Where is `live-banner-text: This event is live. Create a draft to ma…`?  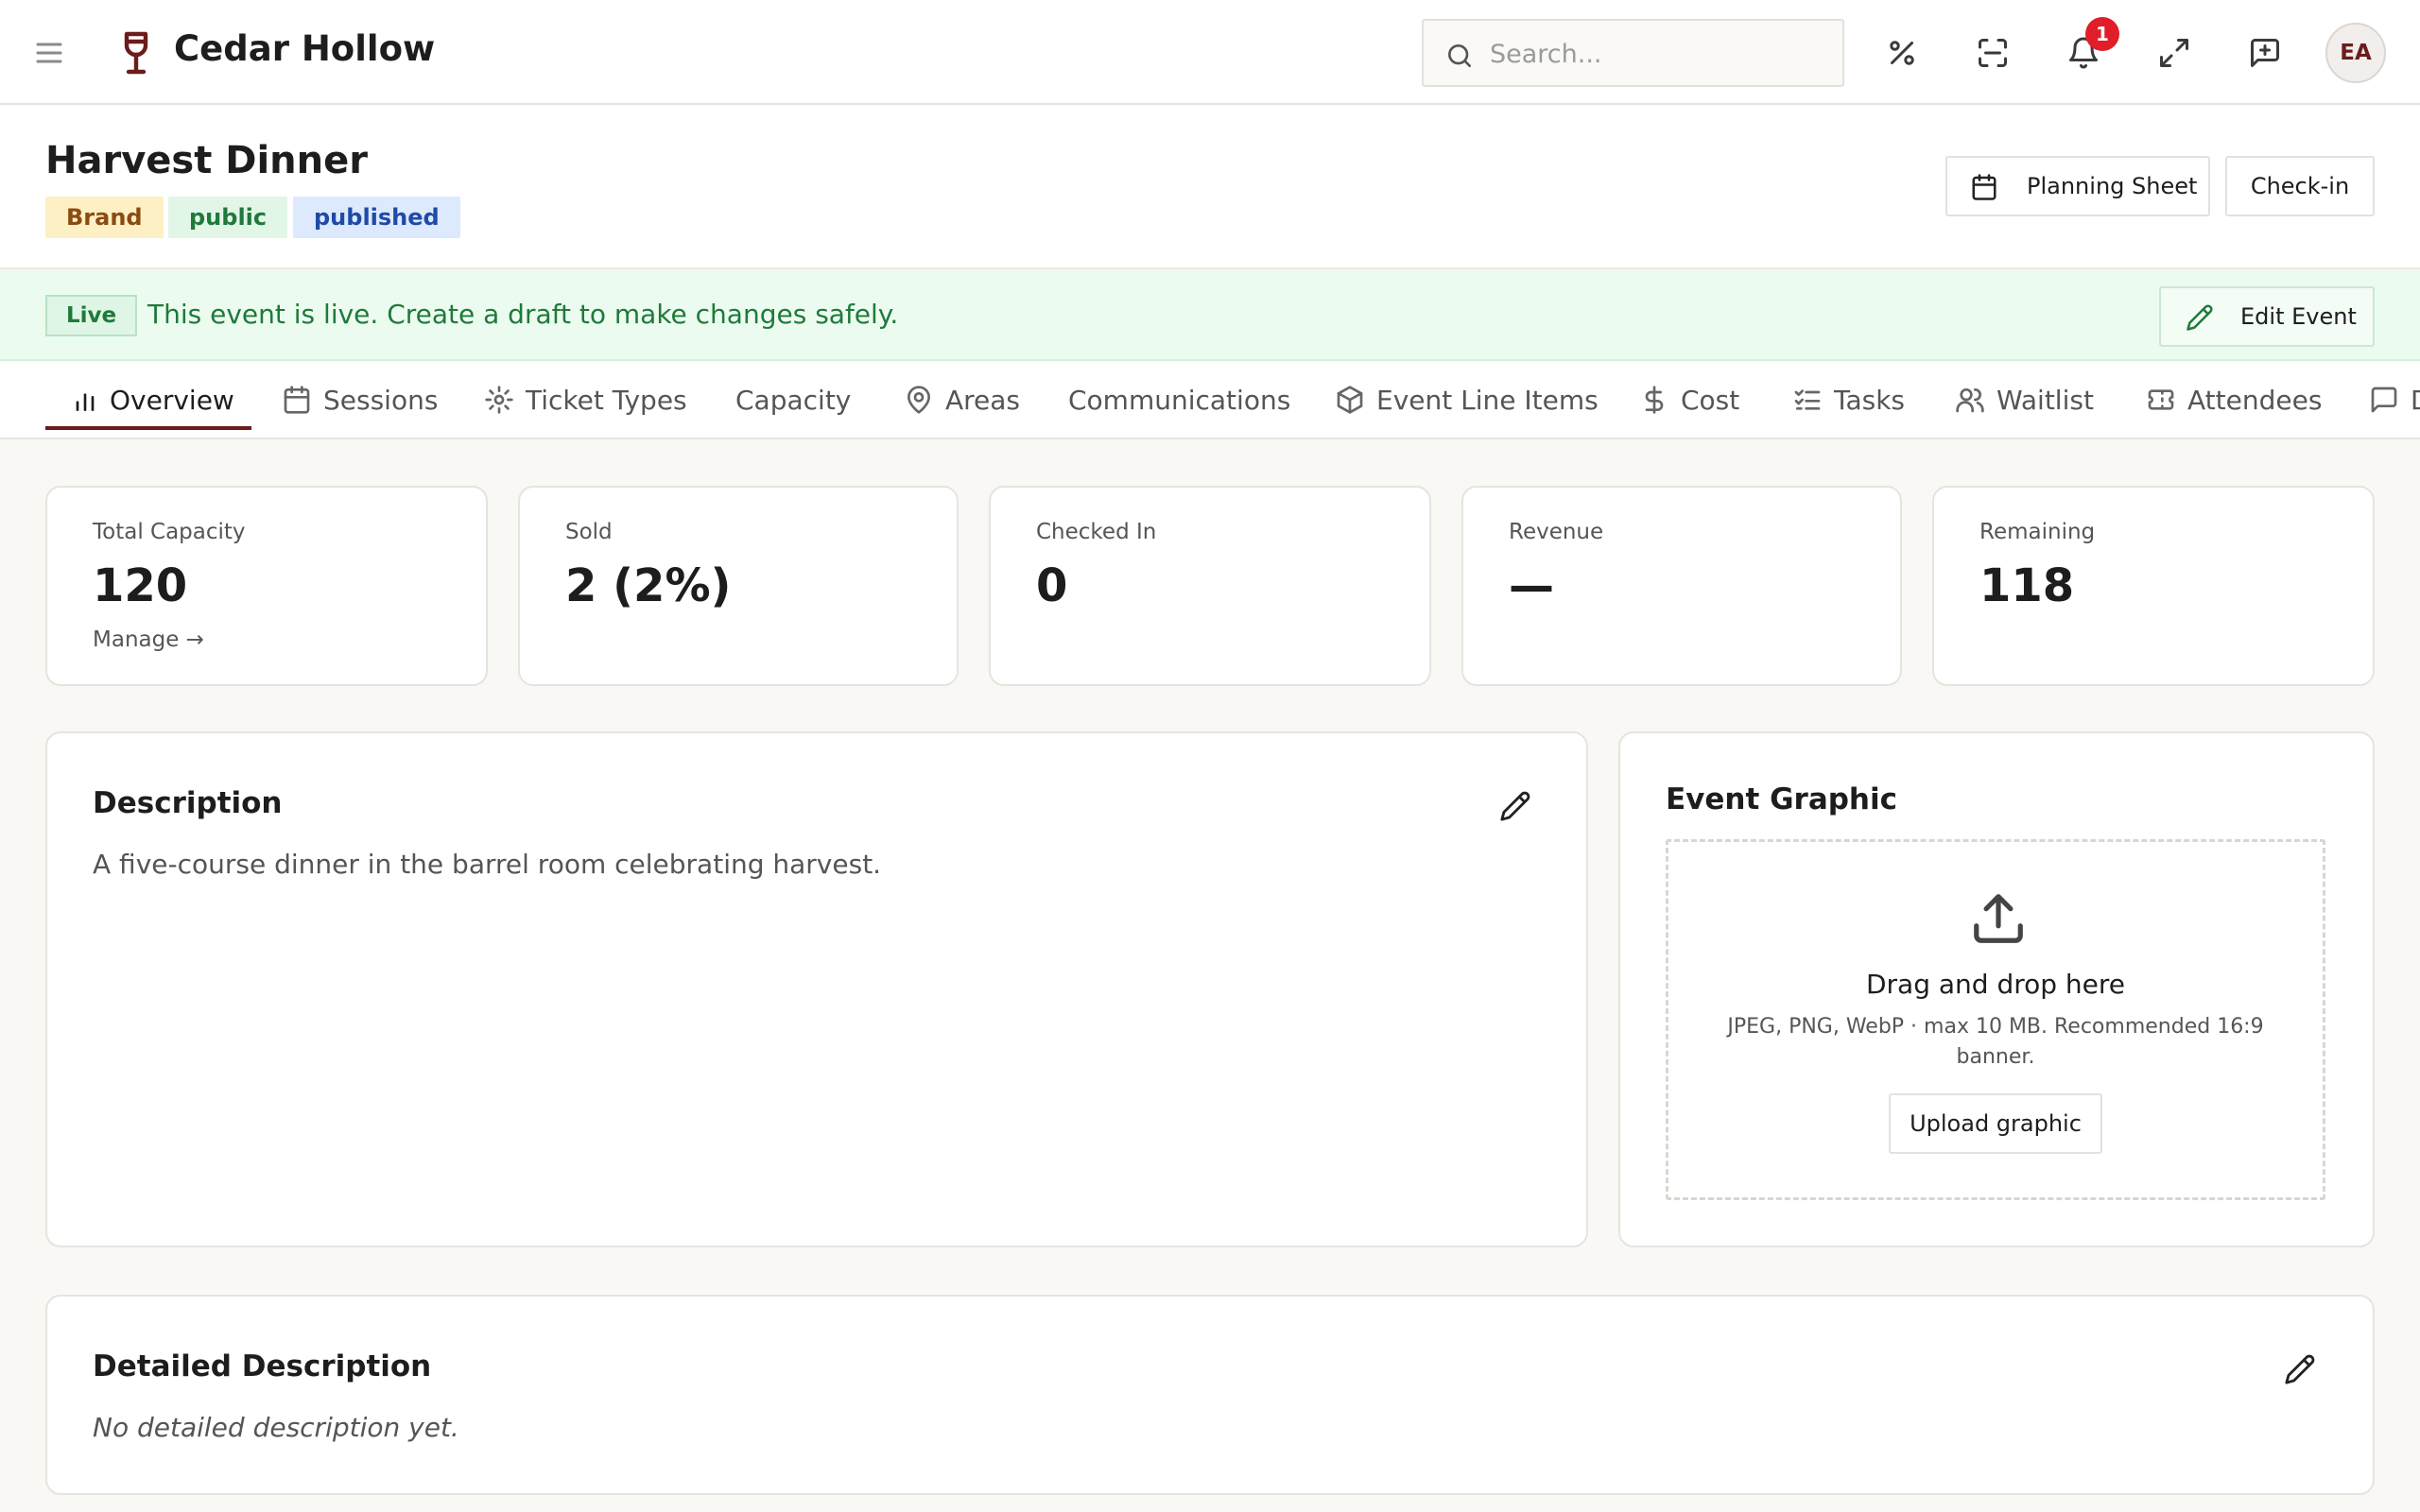 live-banner-text: This event is live. Create a draft to ma… is located at coordinates (523, 314).